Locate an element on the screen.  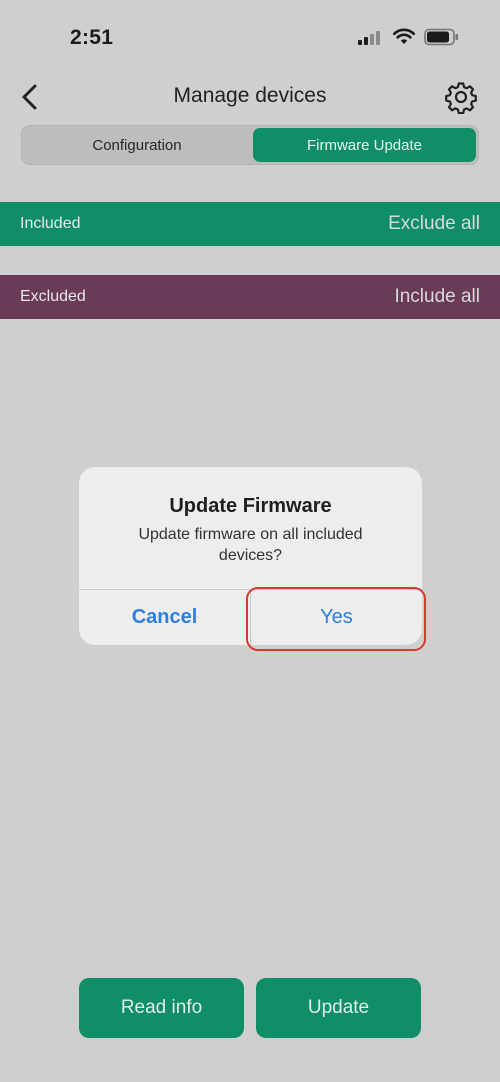
exclude-all-button: Exclude all is located at coordinates (434, 224).